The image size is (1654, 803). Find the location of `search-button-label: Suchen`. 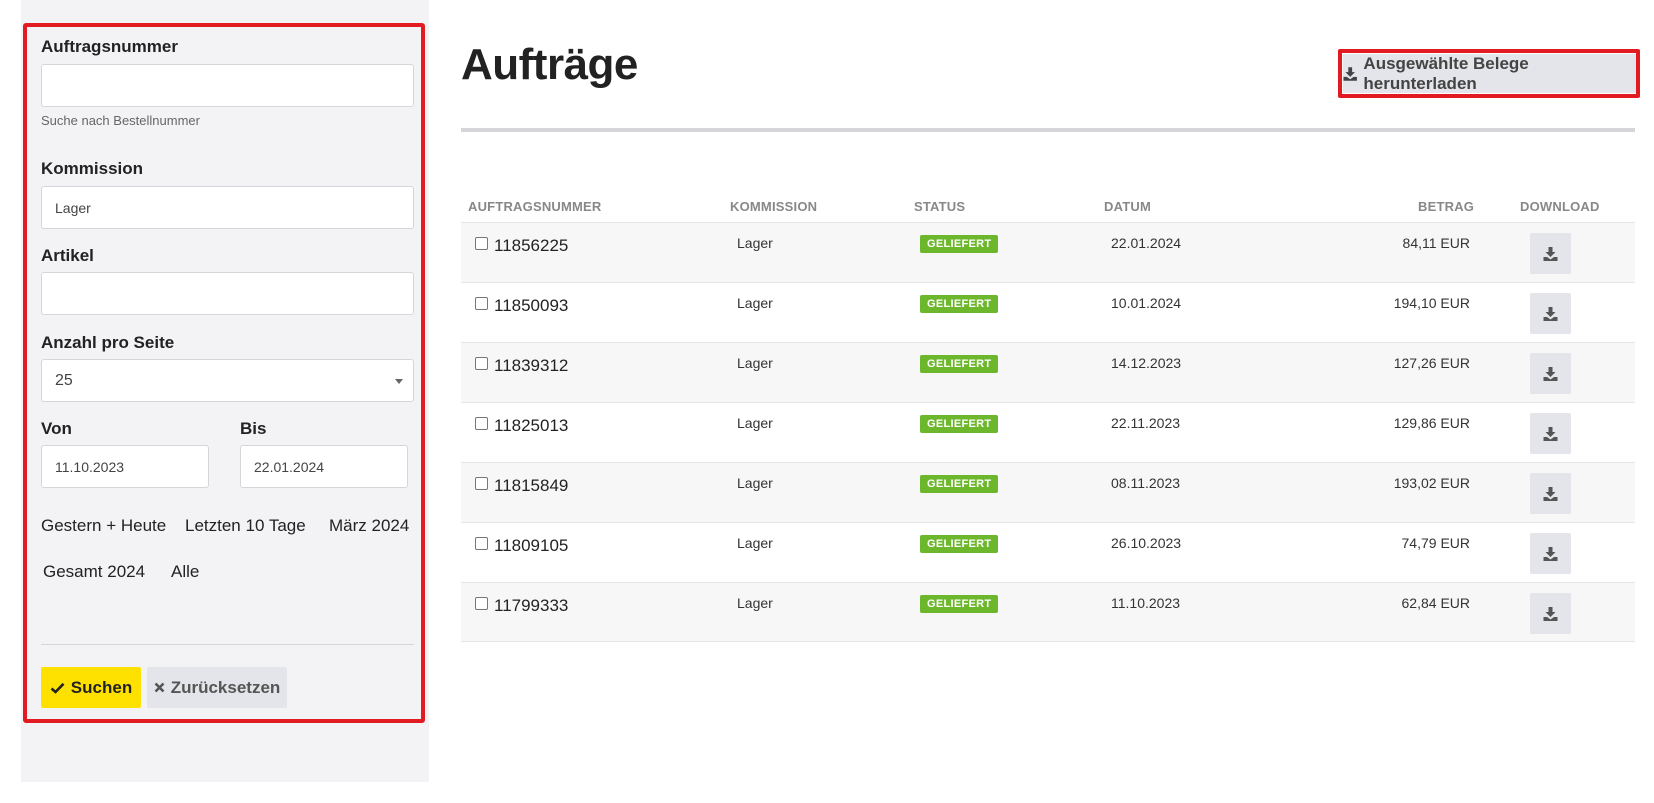

search-button-label: Suchen is located at coordinates (101, 687).